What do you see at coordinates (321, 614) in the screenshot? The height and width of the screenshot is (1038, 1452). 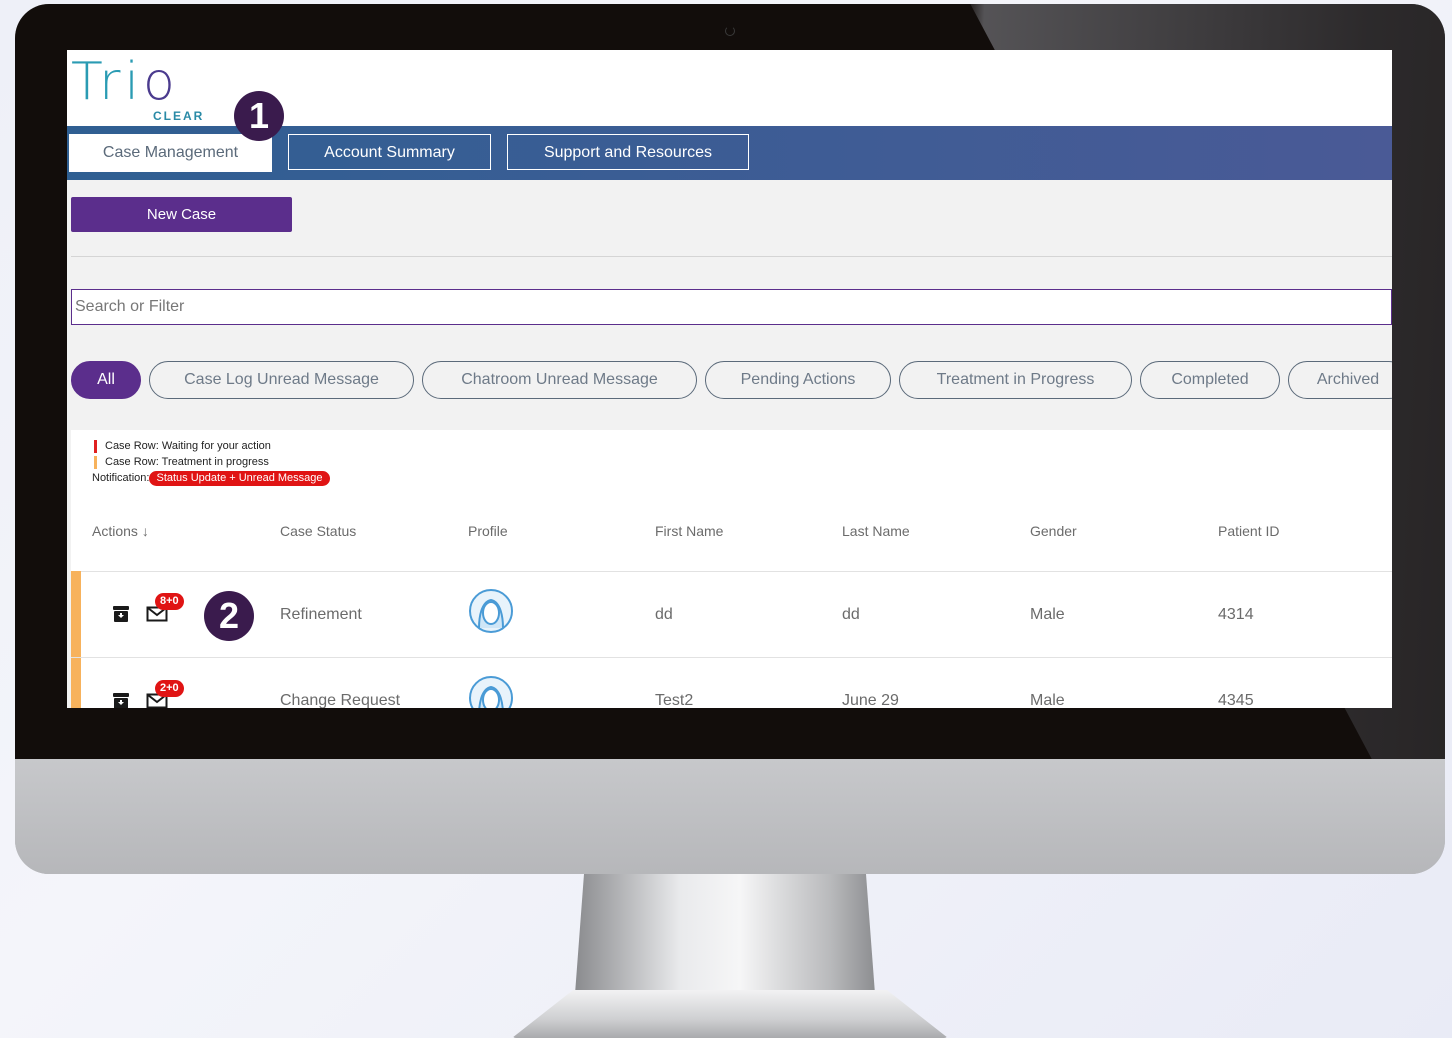 I see `case-status-cell: Refinement` at bounding box center [321, 614].